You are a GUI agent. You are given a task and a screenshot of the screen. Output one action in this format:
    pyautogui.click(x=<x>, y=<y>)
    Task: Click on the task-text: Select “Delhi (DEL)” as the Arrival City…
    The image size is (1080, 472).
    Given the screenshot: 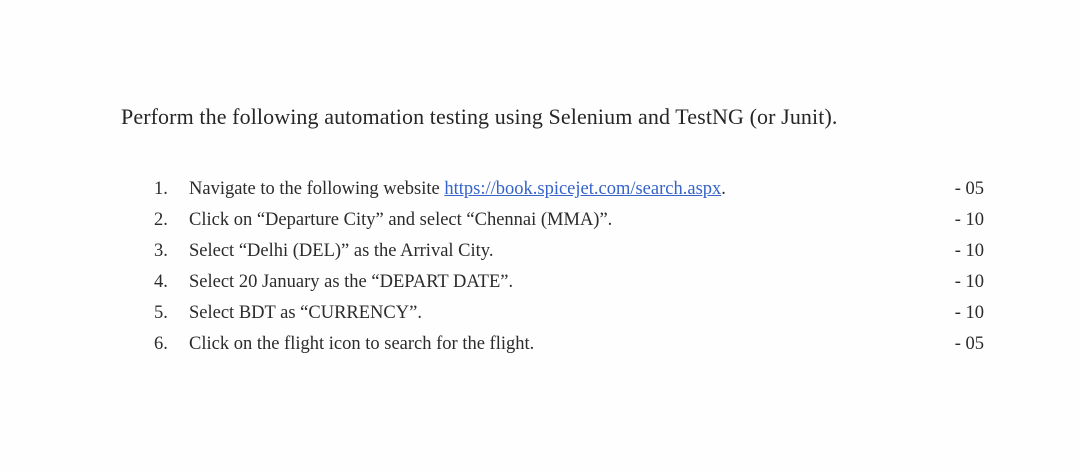 What is the action you would take?
    pyautogui.click(x=341, y=251)
    